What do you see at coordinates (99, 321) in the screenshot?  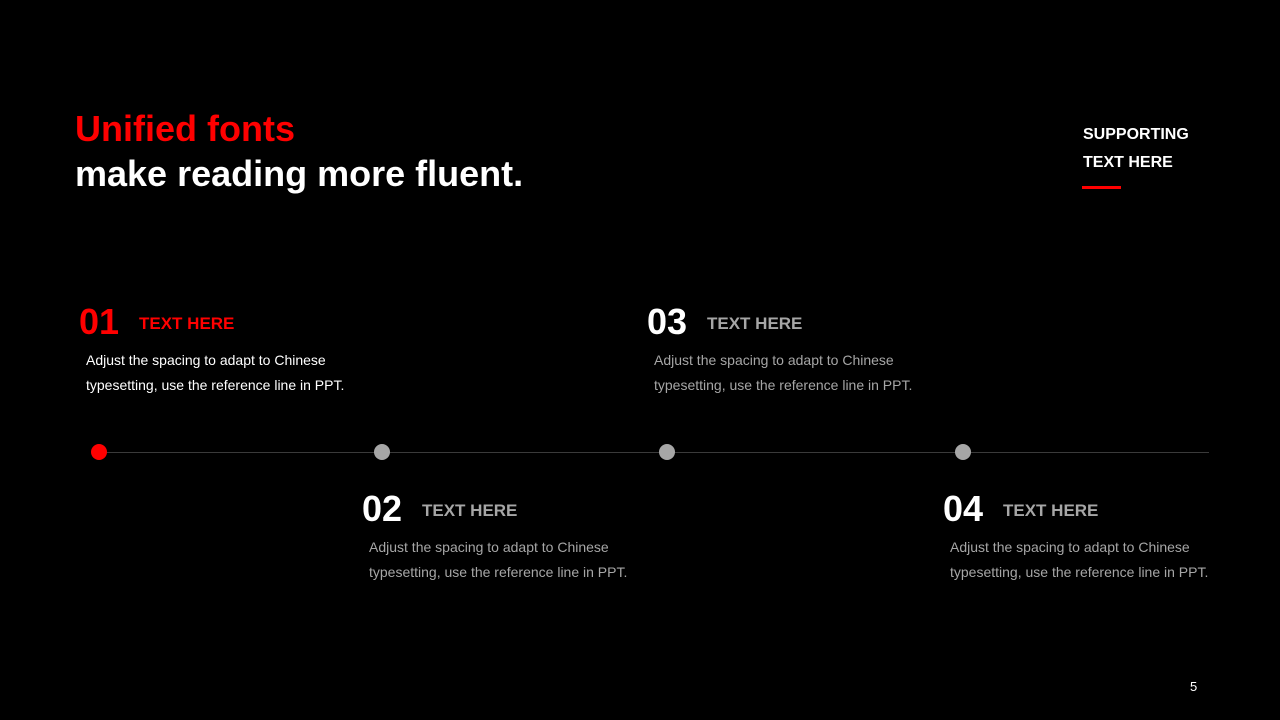 I see `step-number: 01` at bounding box center [99, 321].